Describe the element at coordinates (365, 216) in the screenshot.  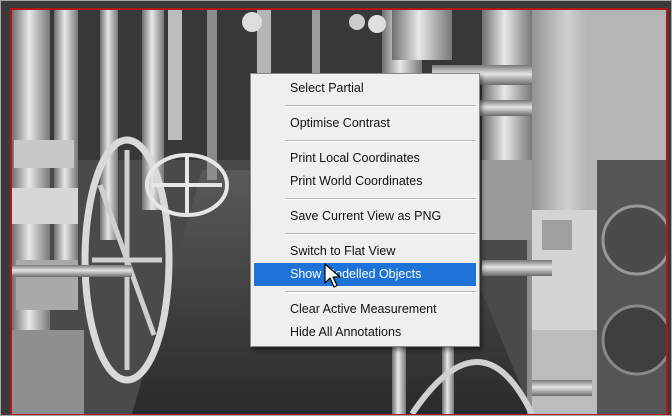
I see `menu-item-save-view-png: Save Current View as PNG` at that location.